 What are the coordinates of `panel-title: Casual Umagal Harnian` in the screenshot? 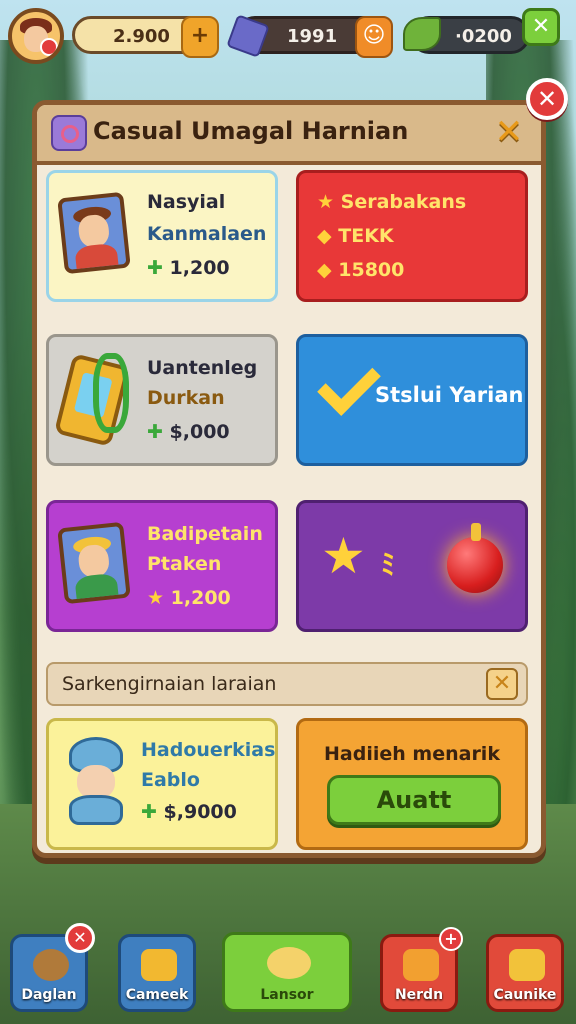 It's located at (251, 131).